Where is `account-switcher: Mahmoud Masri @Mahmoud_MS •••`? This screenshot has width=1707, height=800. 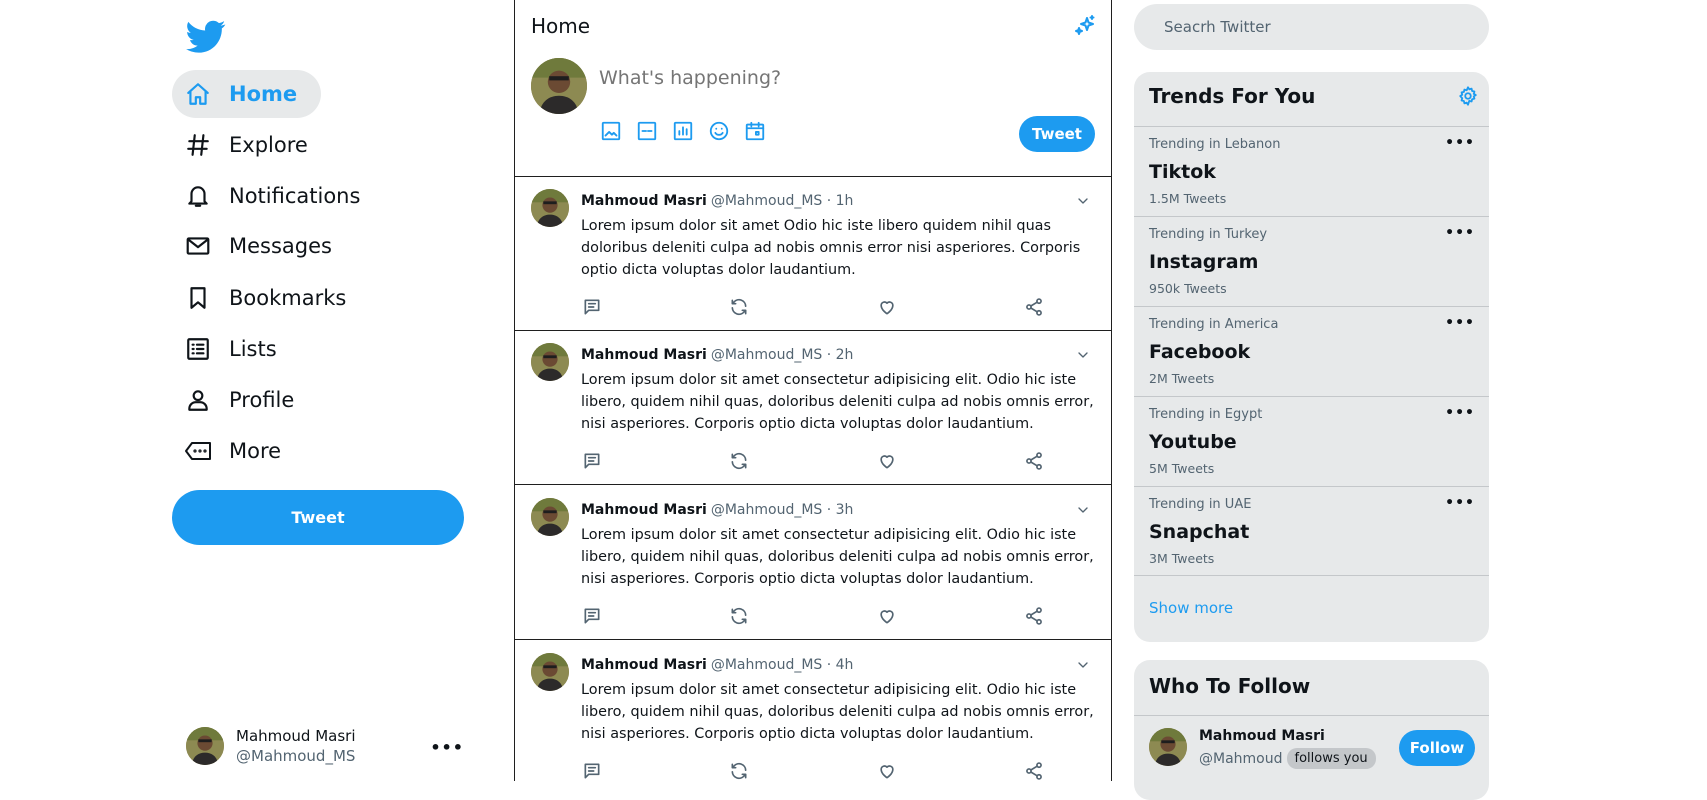
account-switcher: Mahmoud Masri @Mahmoud_MS ••• is located at coordinates (331, 746).